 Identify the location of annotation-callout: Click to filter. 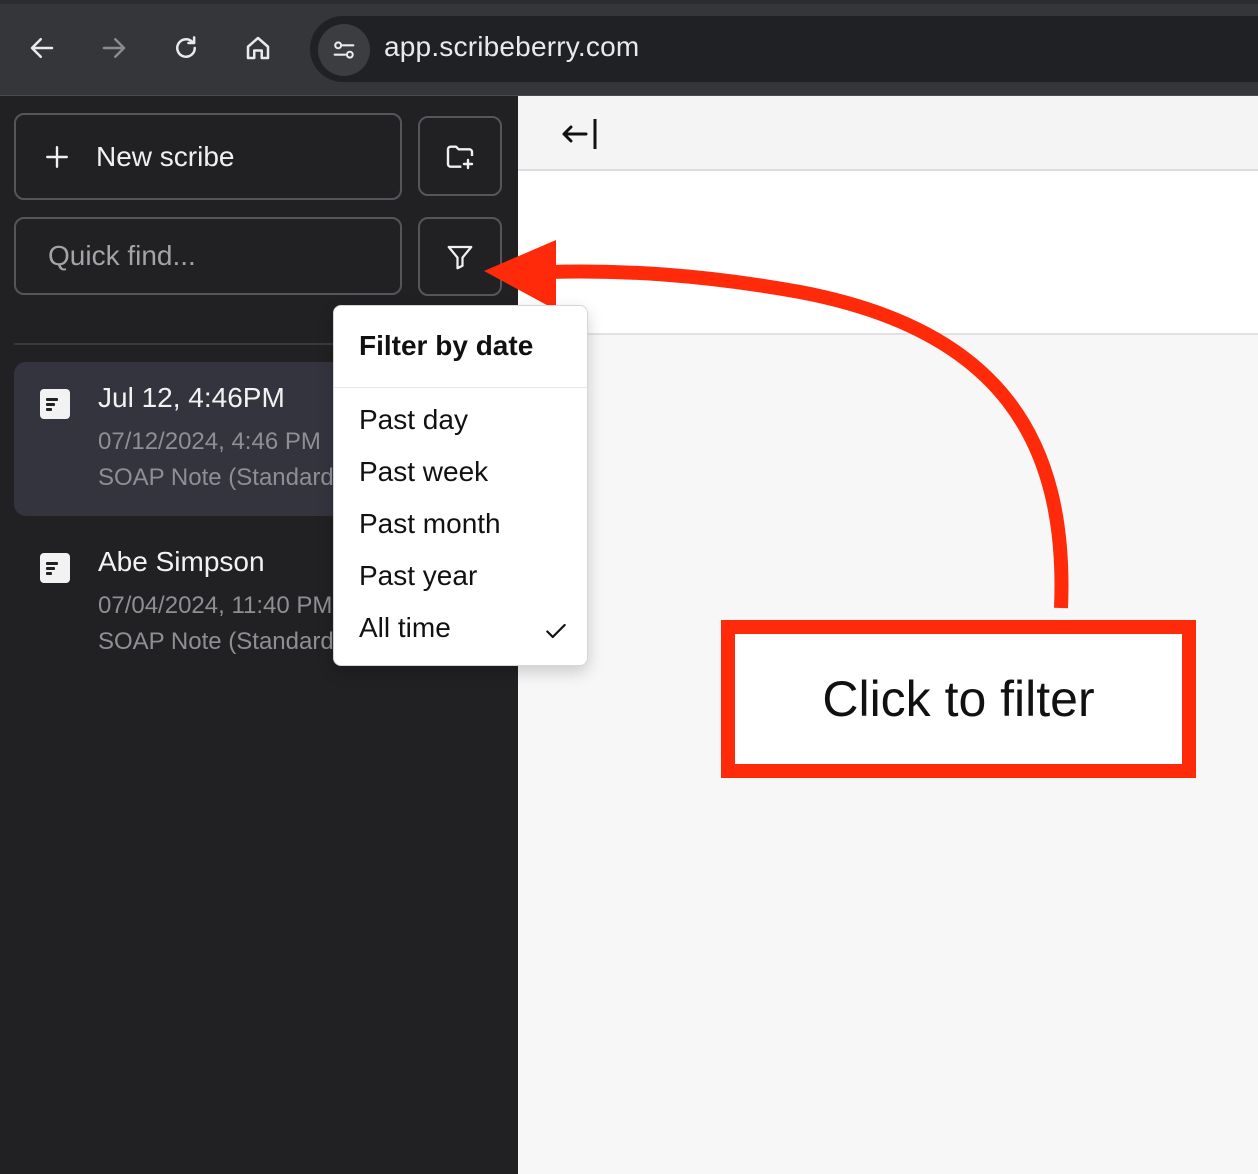
(958, 699).